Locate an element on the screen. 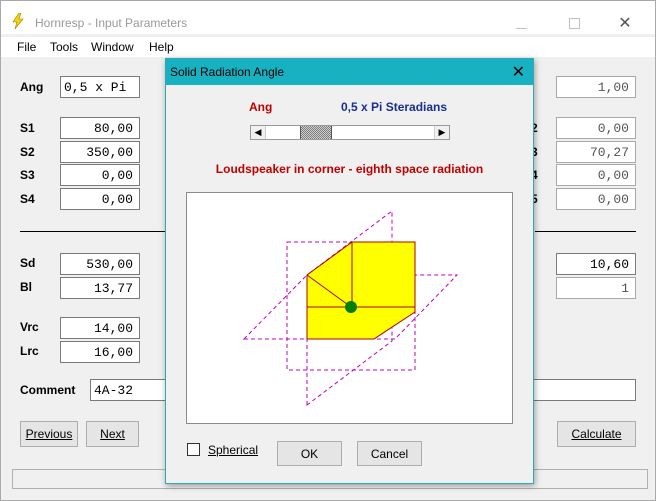  lrc-label: Lrc is located at coordinates (29, 351).